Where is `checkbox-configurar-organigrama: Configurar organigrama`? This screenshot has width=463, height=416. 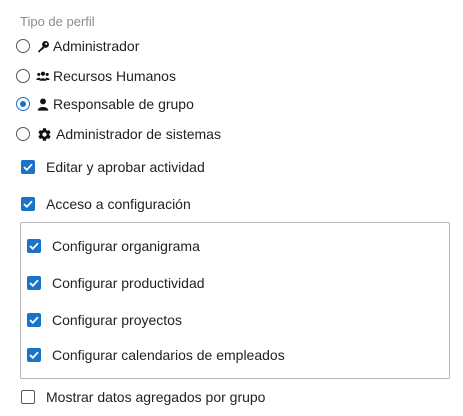 checkbox-configurar-organigrama: Configurar organigrama is located at coordinates (113, 246).